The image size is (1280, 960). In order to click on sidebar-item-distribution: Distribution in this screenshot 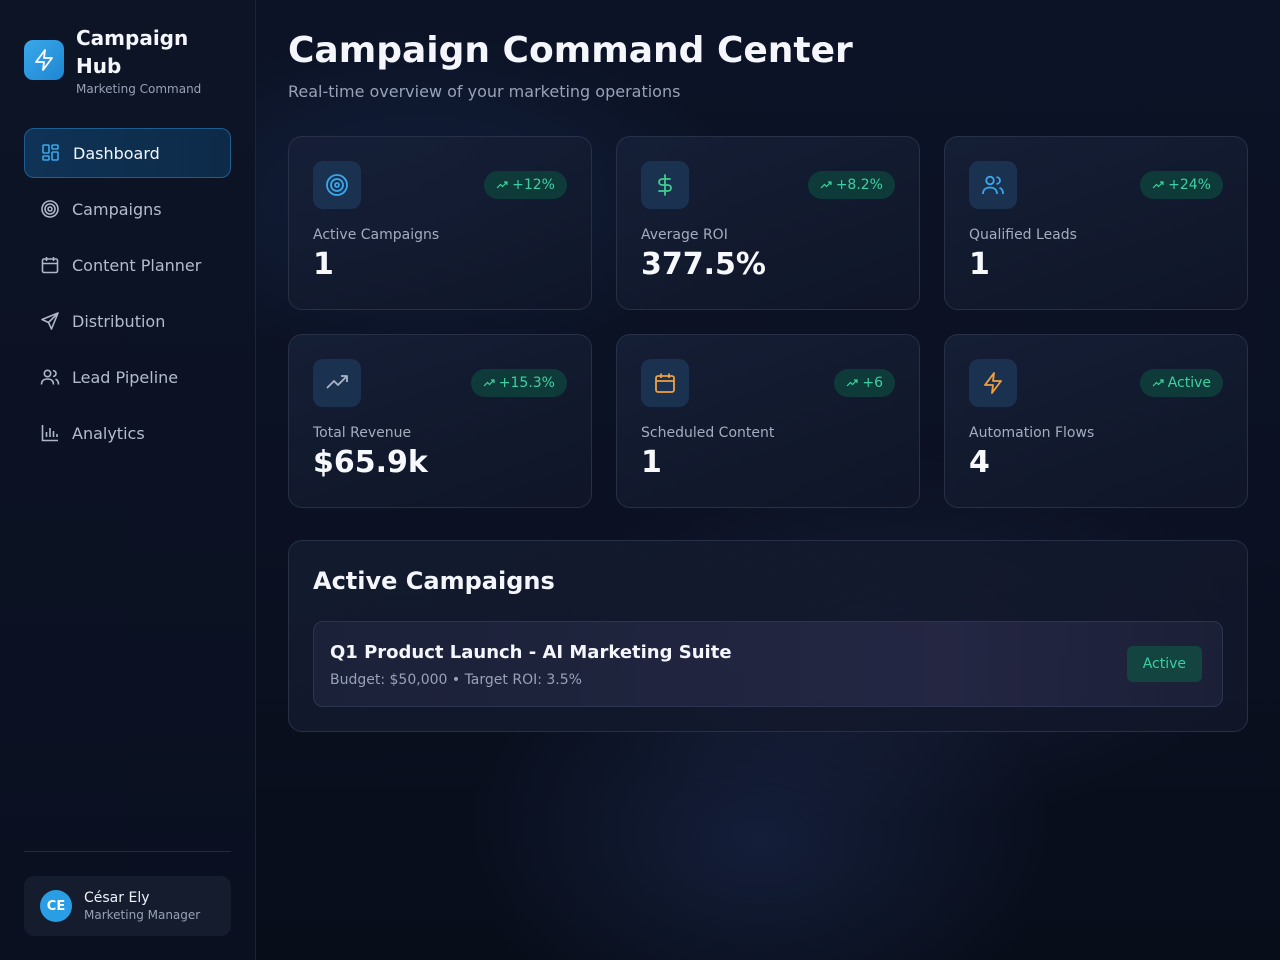, I will do `click(127, 321)`.